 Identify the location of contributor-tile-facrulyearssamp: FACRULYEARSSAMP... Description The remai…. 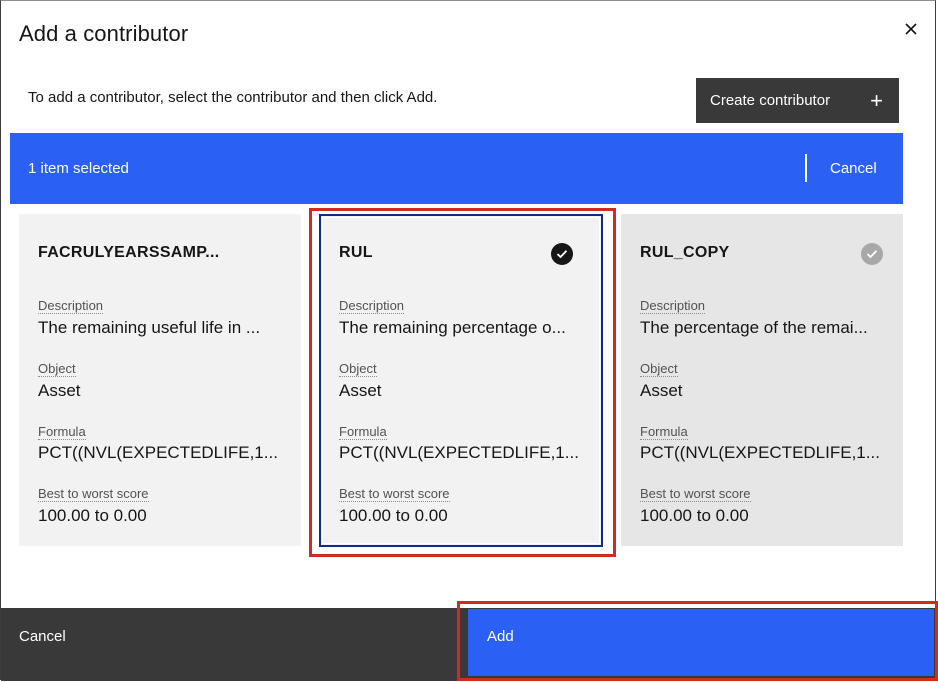
(160, 380).